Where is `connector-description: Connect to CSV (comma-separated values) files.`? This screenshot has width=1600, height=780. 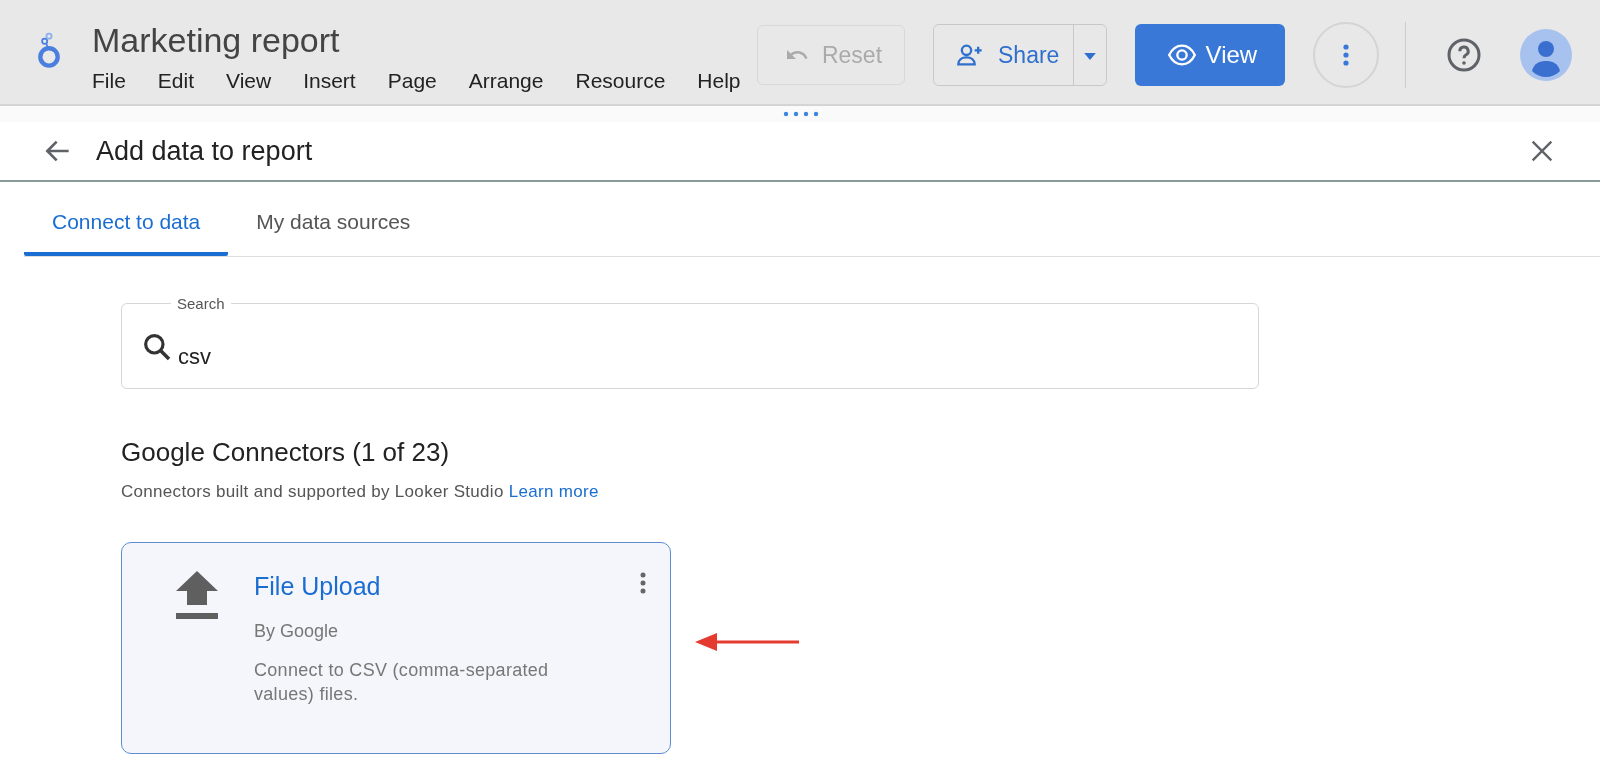 connector-description: Connect to CSV (comma-separated values) files. is located at coordinates (402, 682).